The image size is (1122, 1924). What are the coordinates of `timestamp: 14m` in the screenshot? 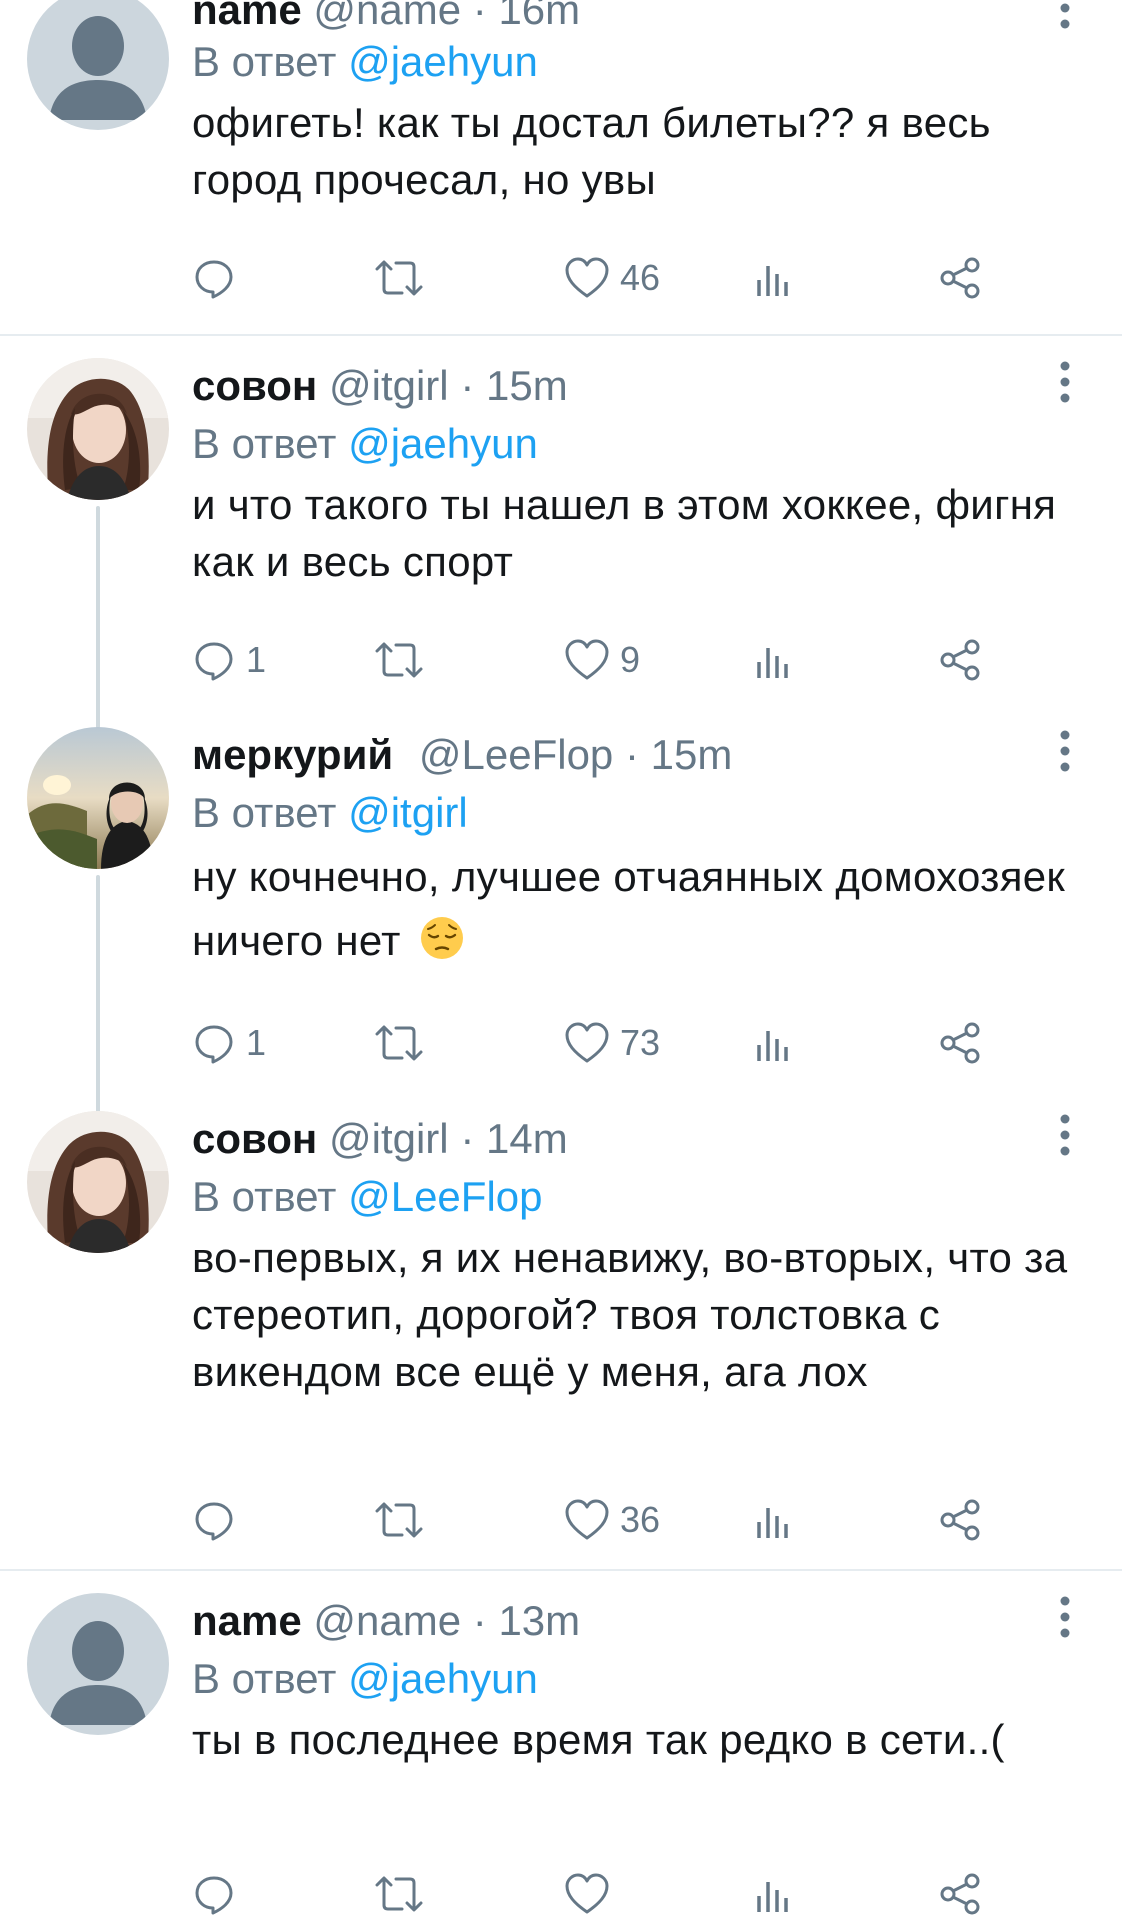 It's located at (527, 1138).